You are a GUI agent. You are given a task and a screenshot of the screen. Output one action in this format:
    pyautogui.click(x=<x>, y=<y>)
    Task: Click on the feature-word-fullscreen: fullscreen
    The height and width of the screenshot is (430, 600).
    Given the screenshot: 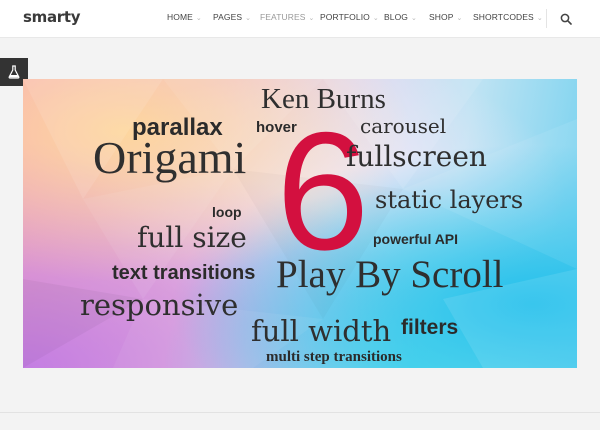 What is the action you would take?
    pyautogui.click(x=416, y=156)
    